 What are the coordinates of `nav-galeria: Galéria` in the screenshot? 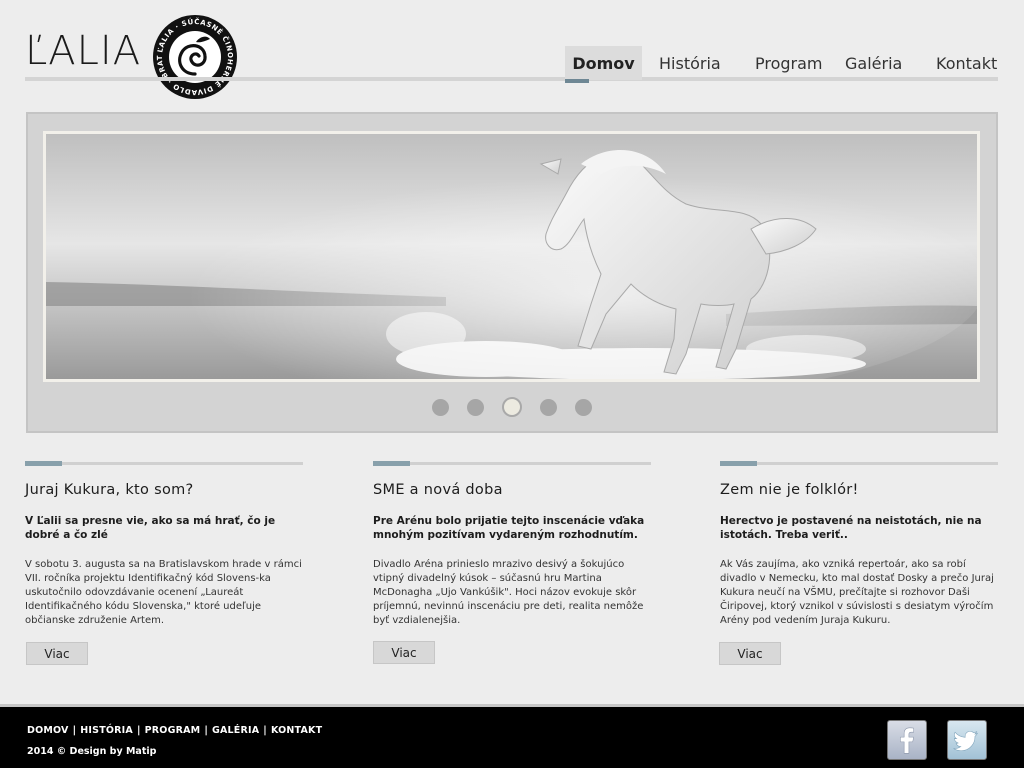 It's located at (885, 63).